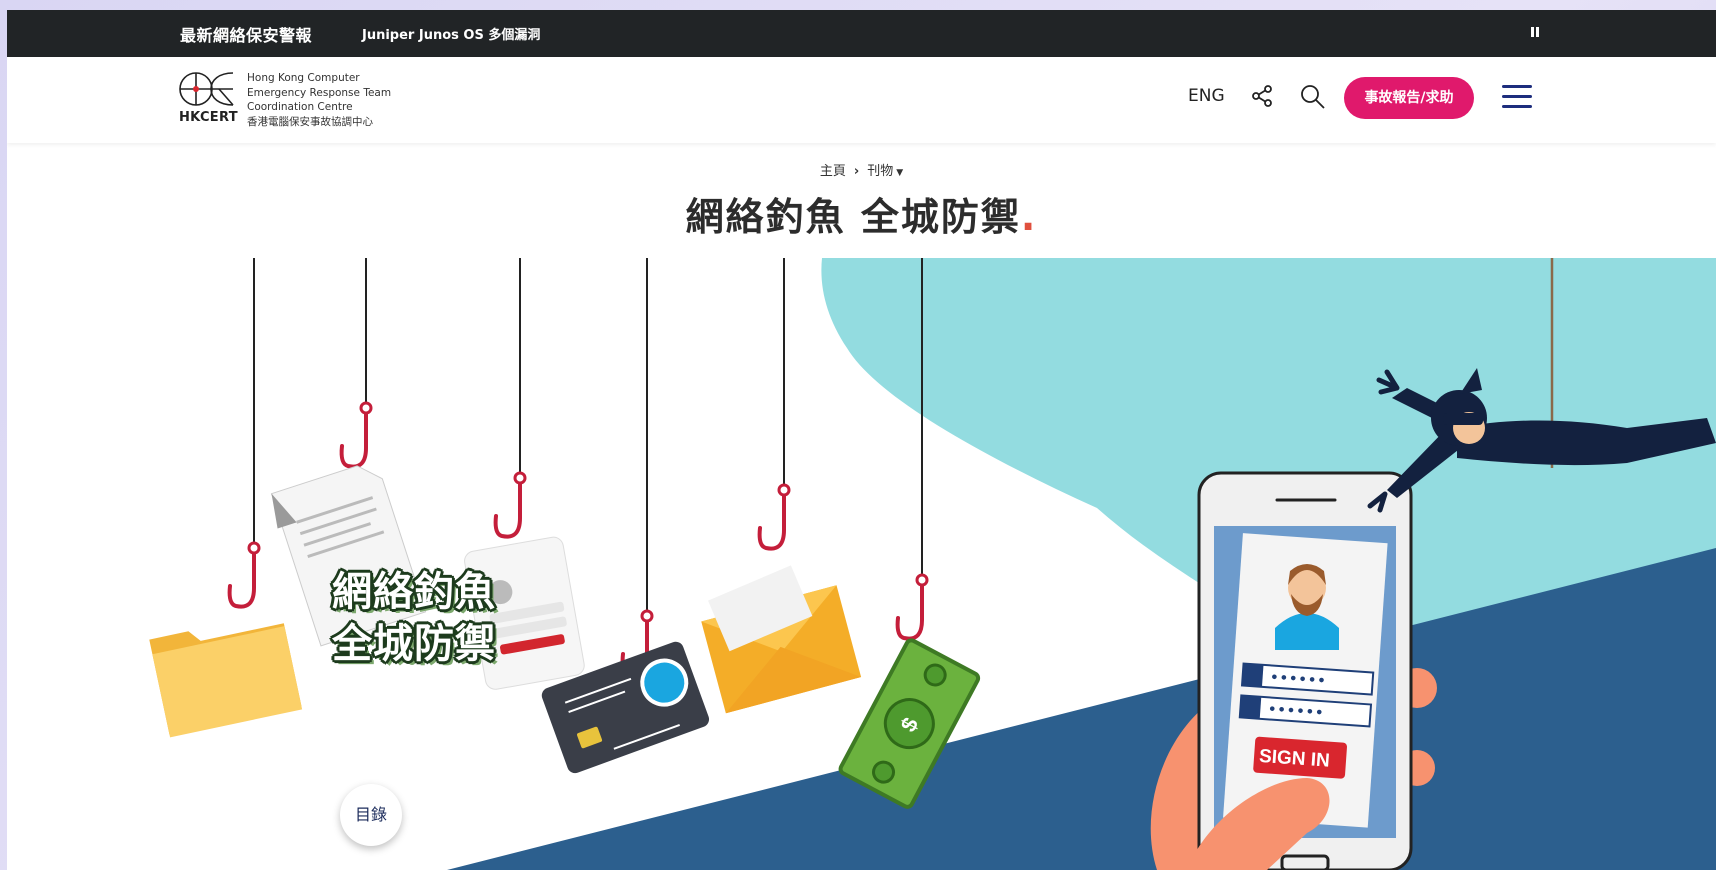 The image size is (1716, 870). Describe the element at coordinates (861, 217) in the screenshot. I see `page-title: 網絡釣魚 全城防禦.` at that location.